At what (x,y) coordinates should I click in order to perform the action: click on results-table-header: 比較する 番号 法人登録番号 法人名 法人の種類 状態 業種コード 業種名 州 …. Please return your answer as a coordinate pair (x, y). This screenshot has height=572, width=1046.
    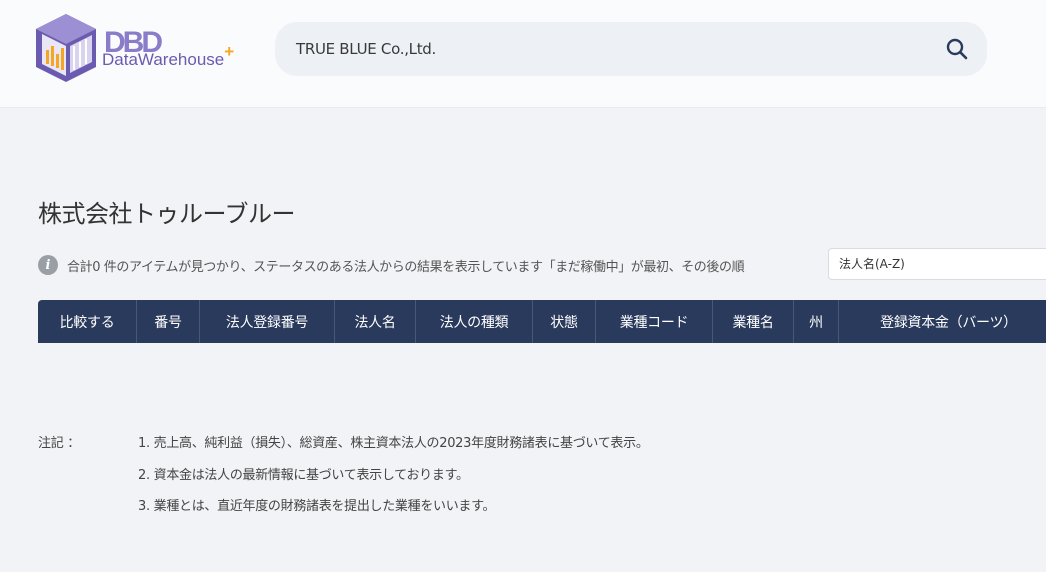
    Looking at the image, I should click on (542, 321).